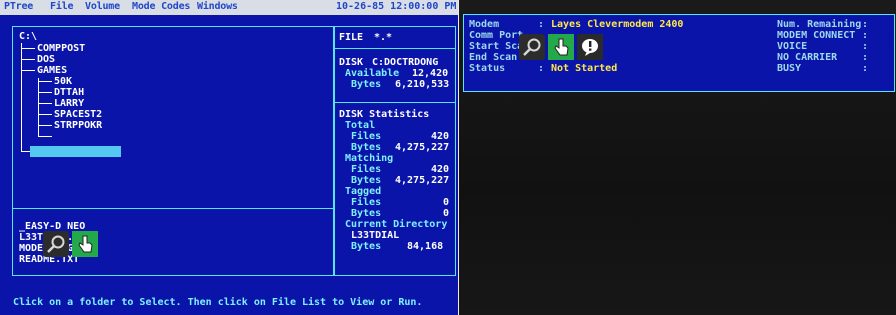 This screenshot has width=896, height=315. Describe the element at coordinates (70, 244) in the screenshot. I see `cursor-toolbar-left` at that location.